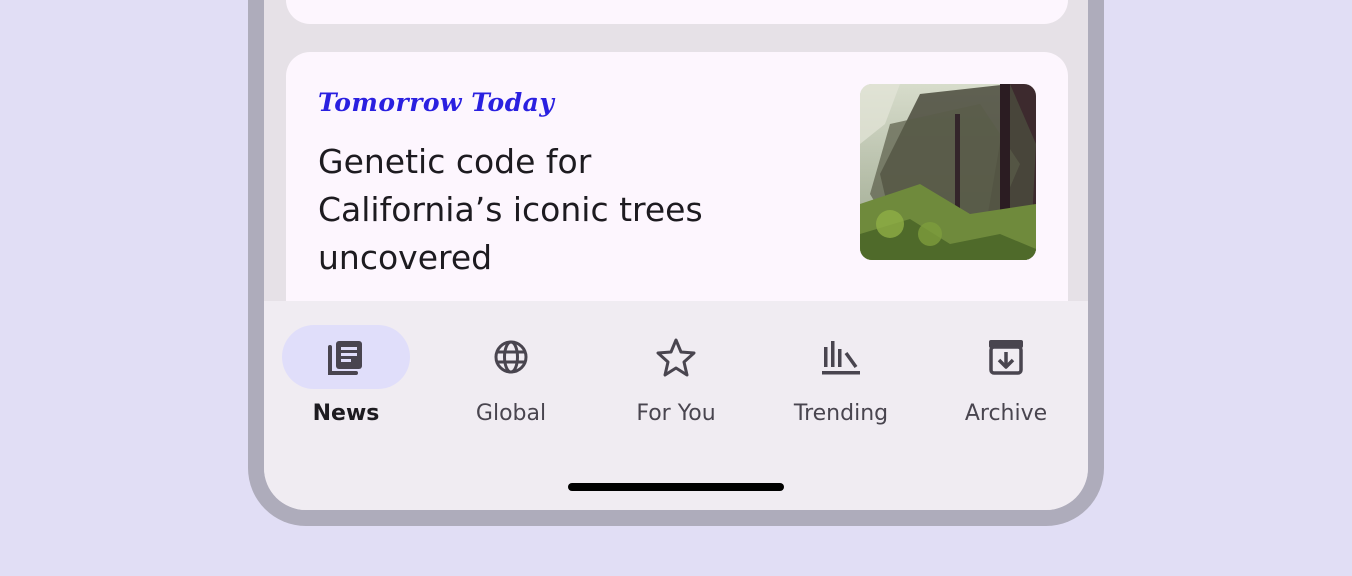 The image size is (1352, 576). I want to click on nav-item-trending: Trending, so click(841, 366).